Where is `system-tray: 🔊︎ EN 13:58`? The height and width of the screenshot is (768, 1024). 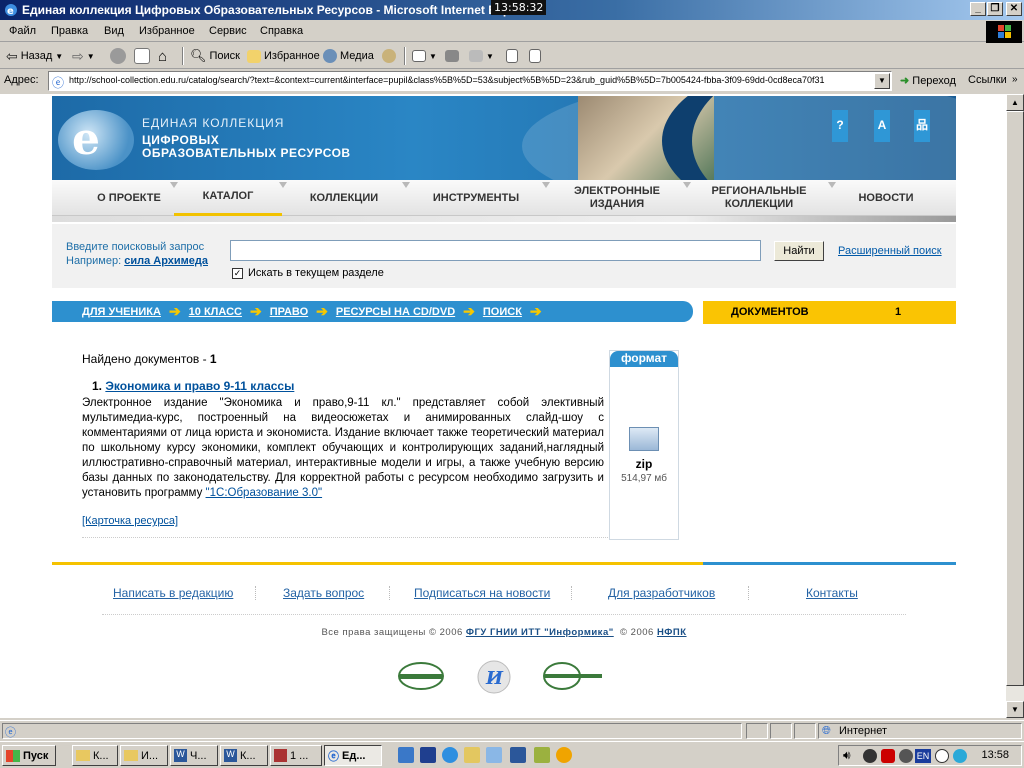 system-tray: 🔊︎ EN 13:58 is located at coordinates (930, 755).